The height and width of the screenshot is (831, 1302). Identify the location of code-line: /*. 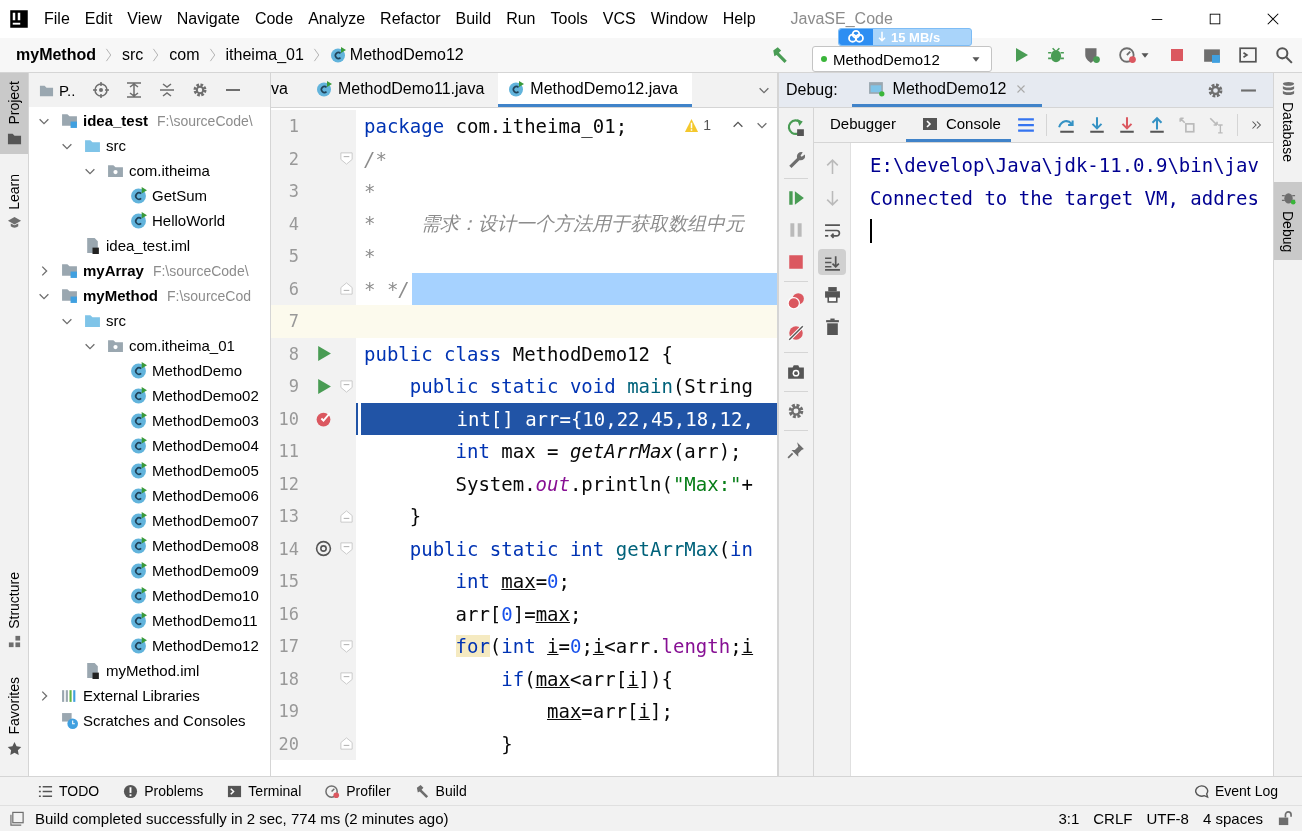
(375, 158).